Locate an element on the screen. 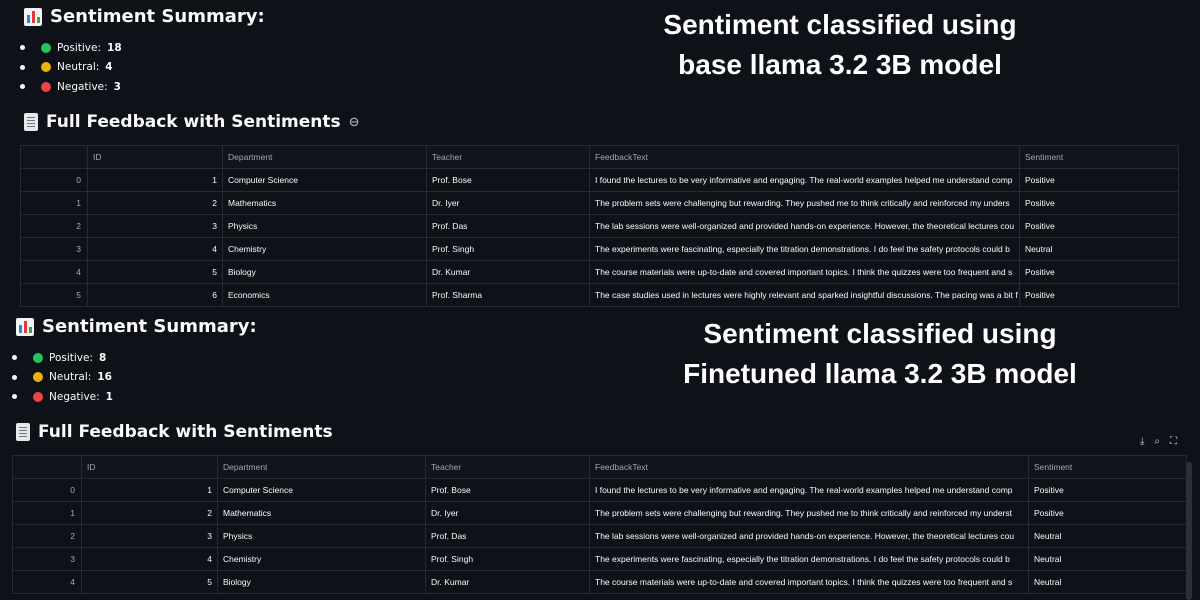 The image size is (1200, 600). fullscreen-icon: ⛶ is located at coordinates (1173, 441).